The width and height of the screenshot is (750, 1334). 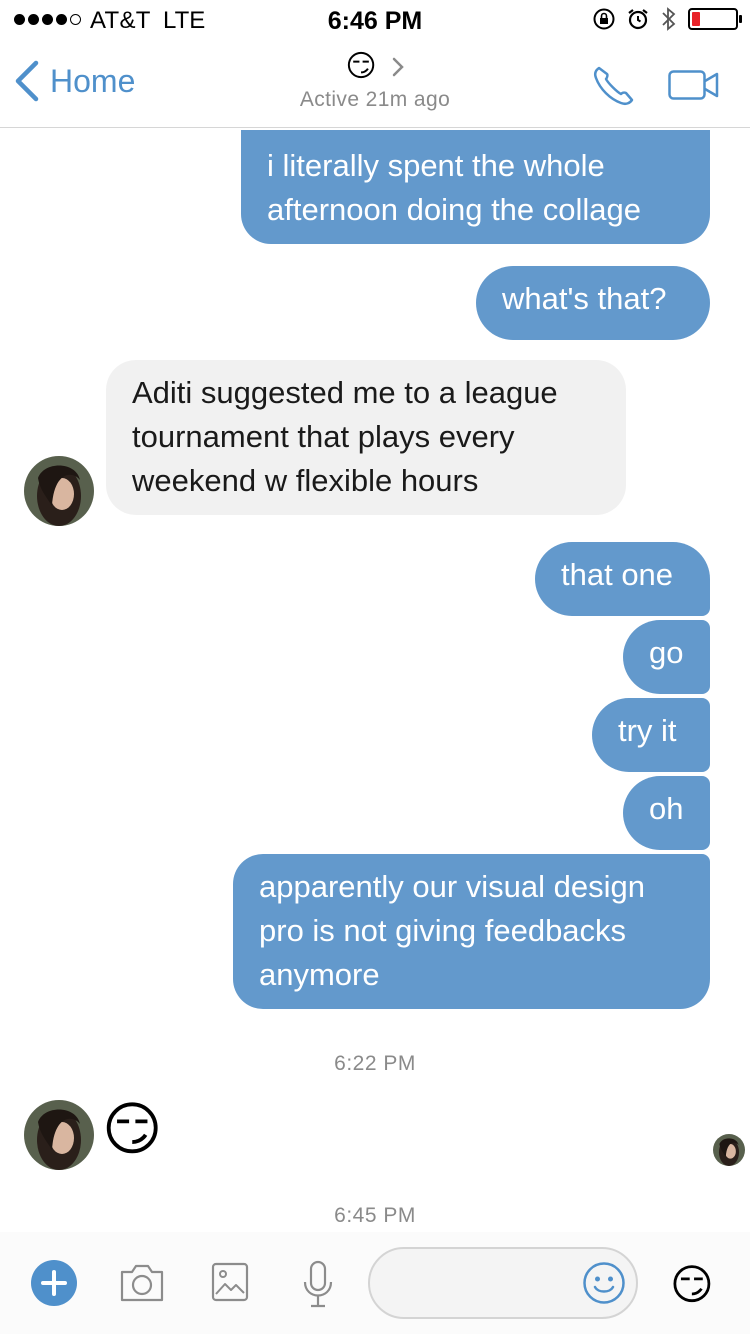 I want to click on image-icon, so click(x=230, y=1282).